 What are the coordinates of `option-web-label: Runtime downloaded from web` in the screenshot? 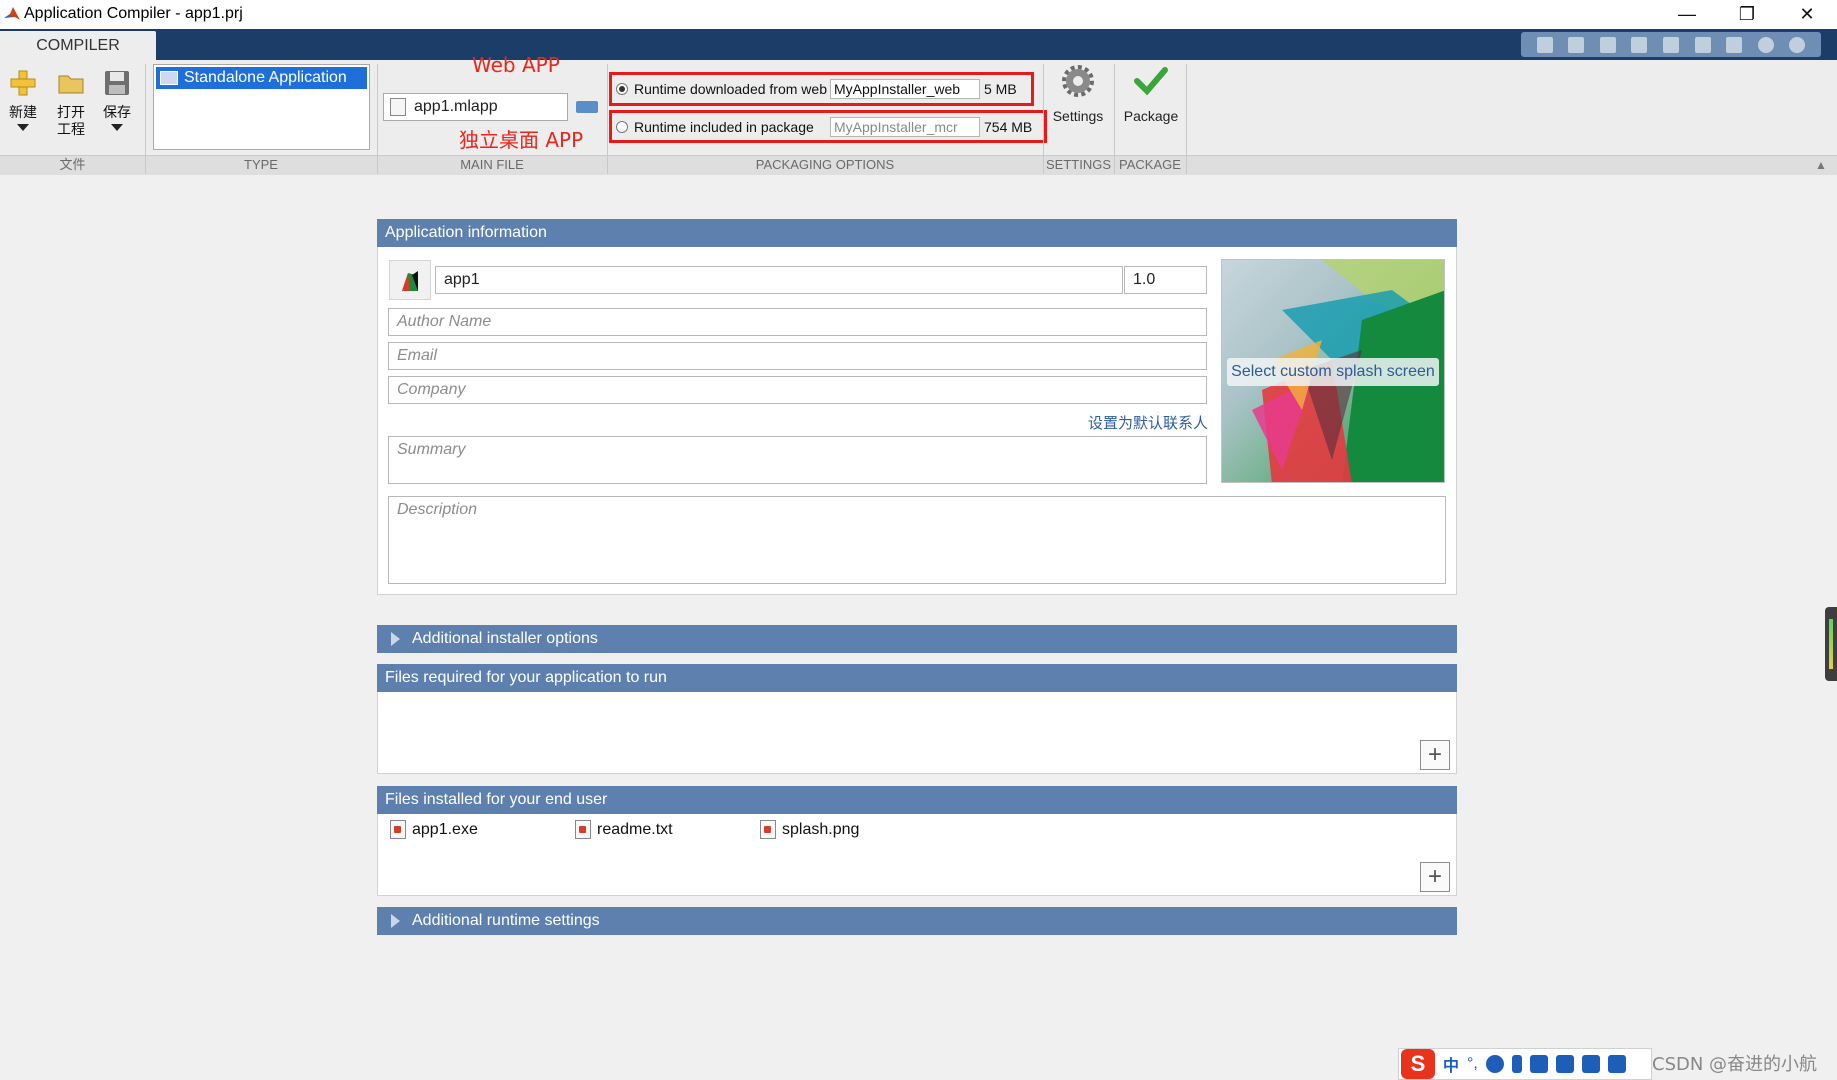 It's located at (730, 89).